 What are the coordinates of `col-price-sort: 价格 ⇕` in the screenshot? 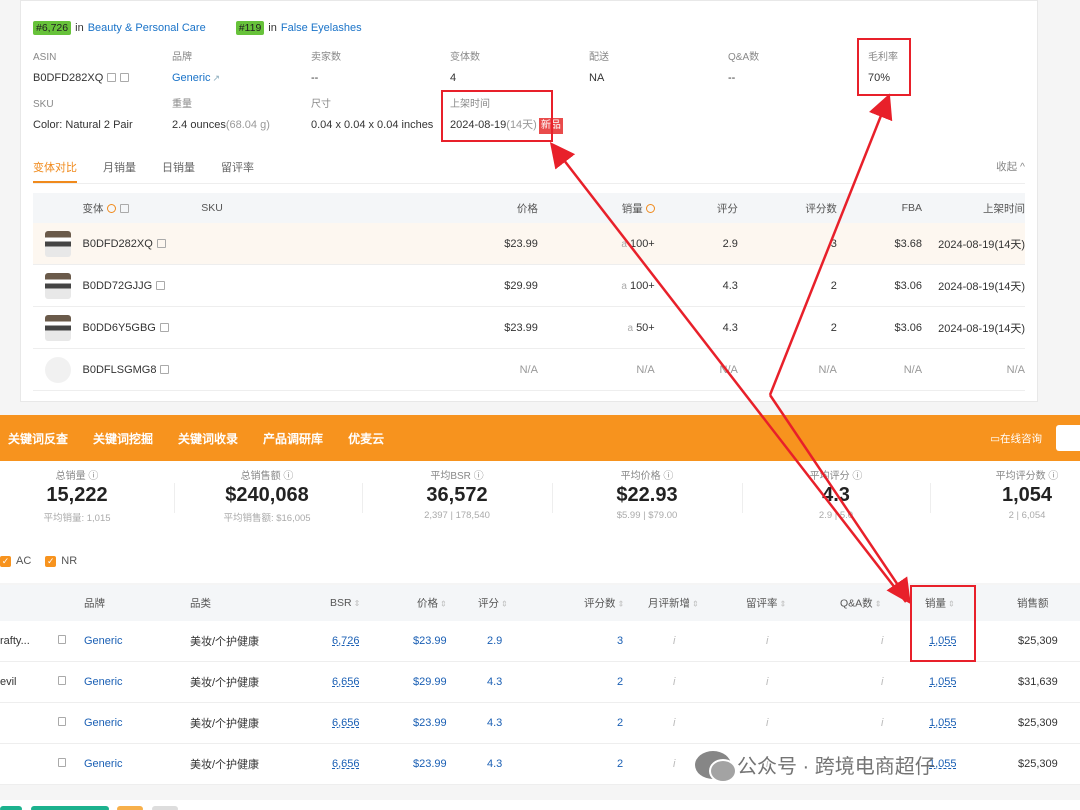 It's located at (432, 603).